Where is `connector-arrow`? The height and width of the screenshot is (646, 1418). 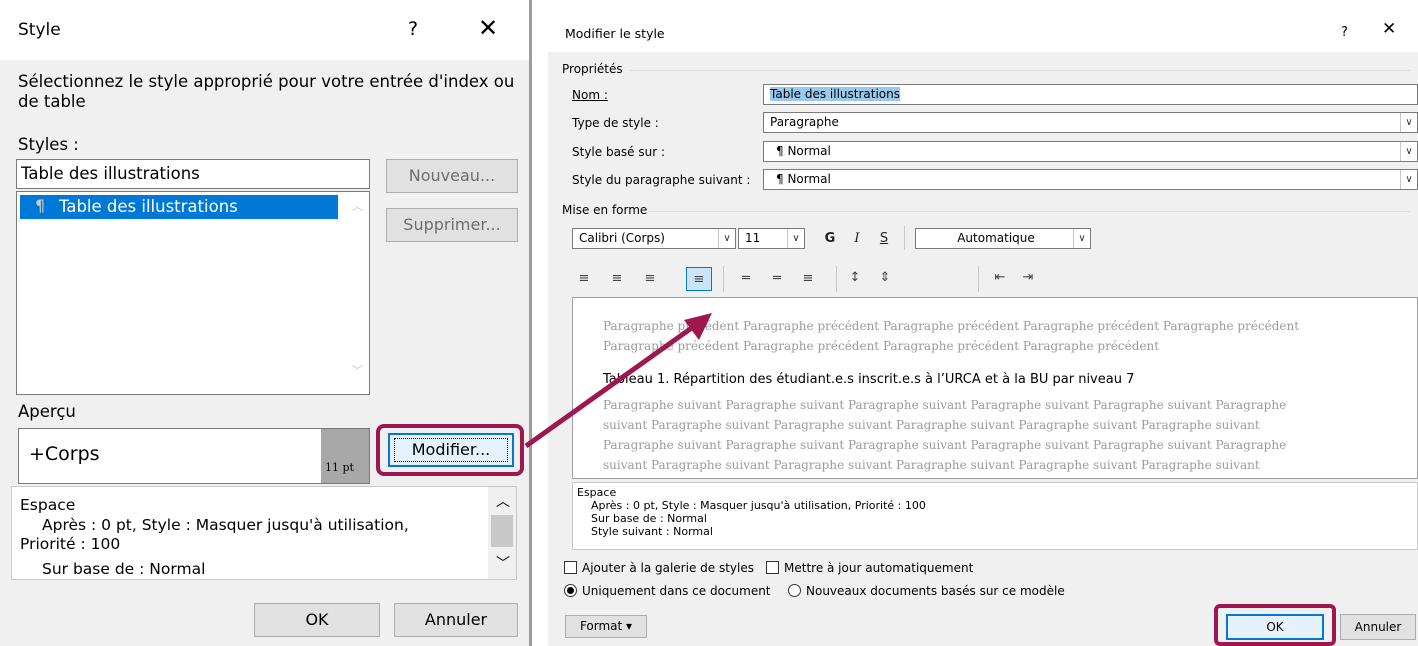
connector-arrow is located at coordinates (618, 381).